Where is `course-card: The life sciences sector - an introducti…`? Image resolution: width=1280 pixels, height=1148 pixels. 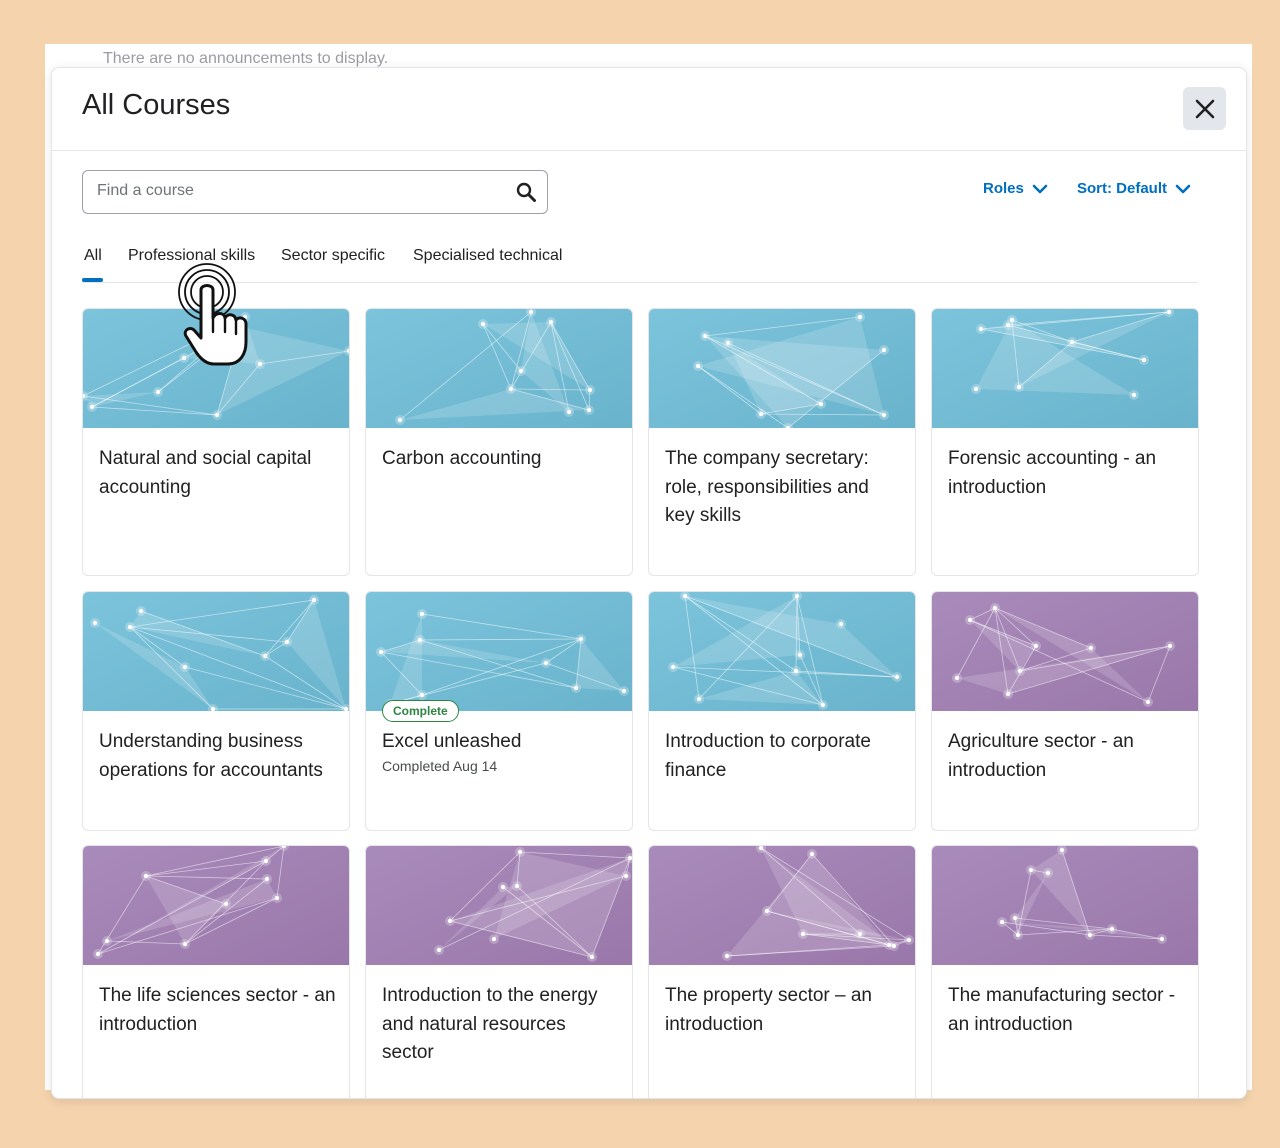
course-card: The life sciences sector - an introducti… is located at coordinates (216, 971).